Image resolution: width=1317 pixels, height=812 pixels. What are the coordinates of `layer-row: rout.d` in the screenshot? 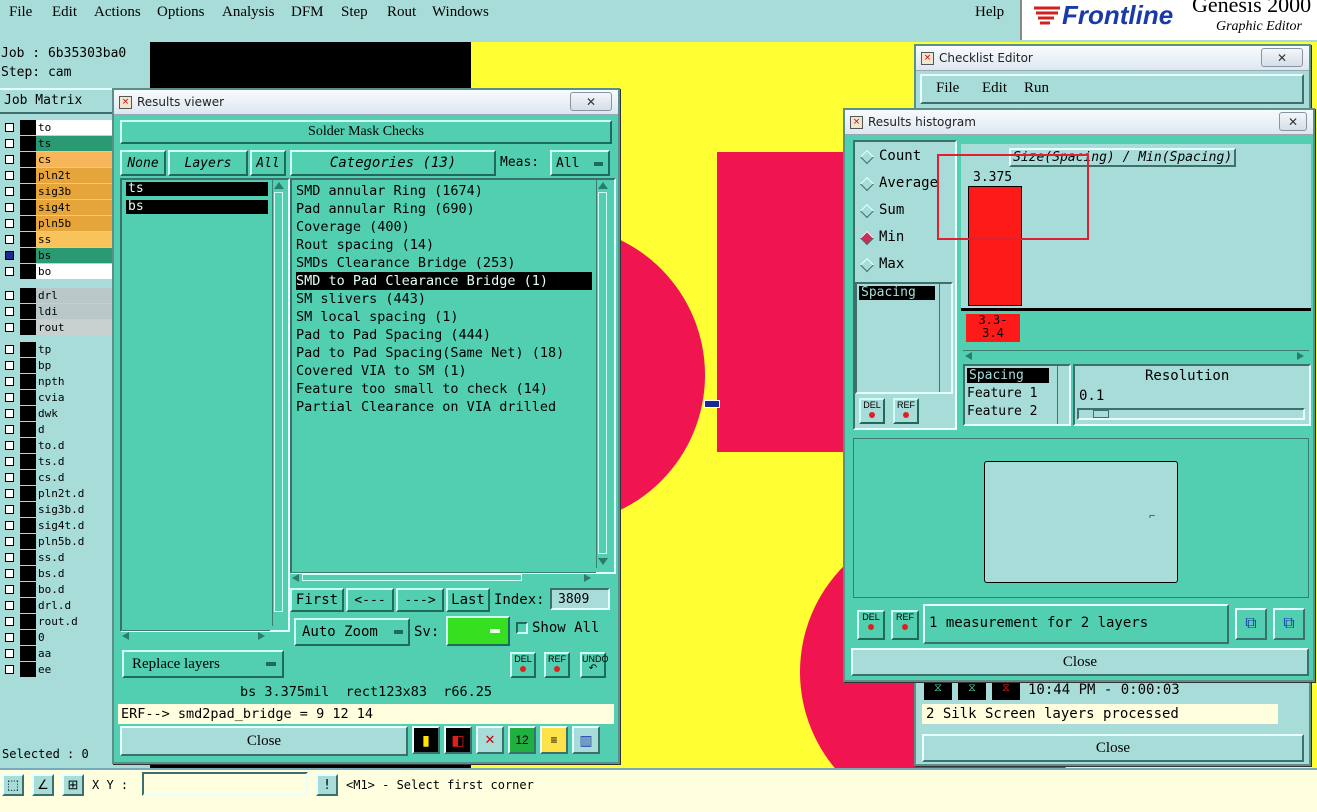 It's located at (56, 622).